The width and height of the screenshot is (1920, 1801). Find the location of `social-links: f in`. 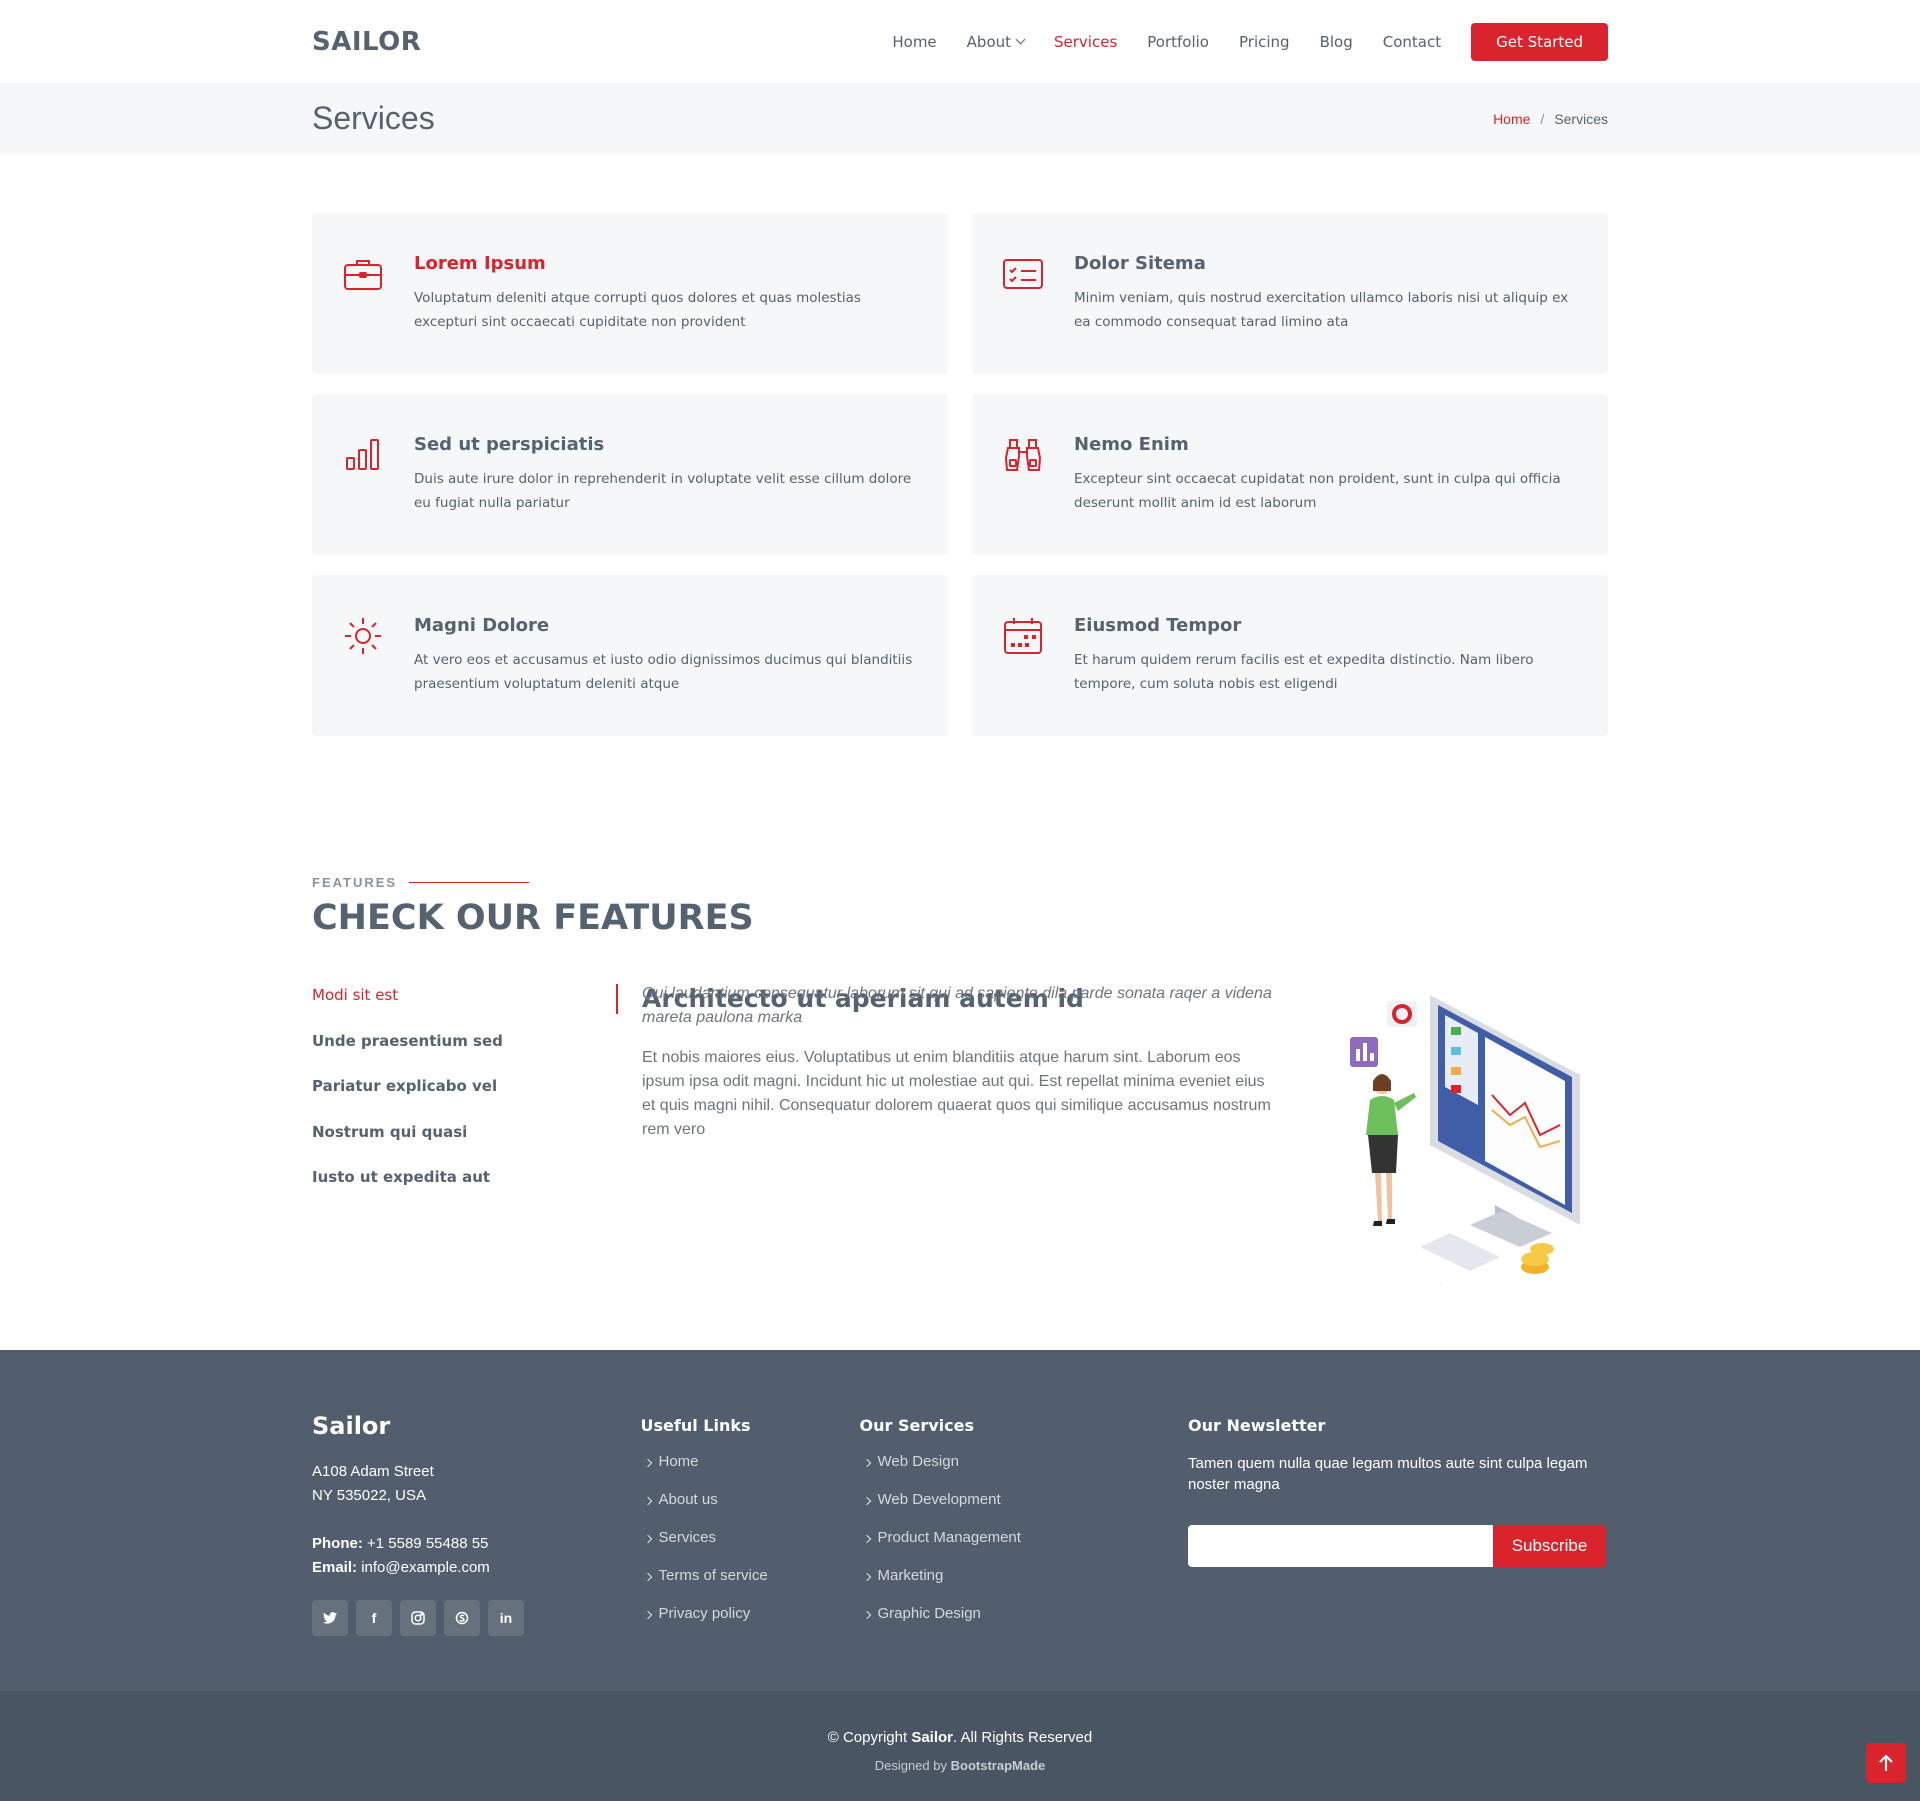

social-links: f in is located at coordinates (476, 1618).